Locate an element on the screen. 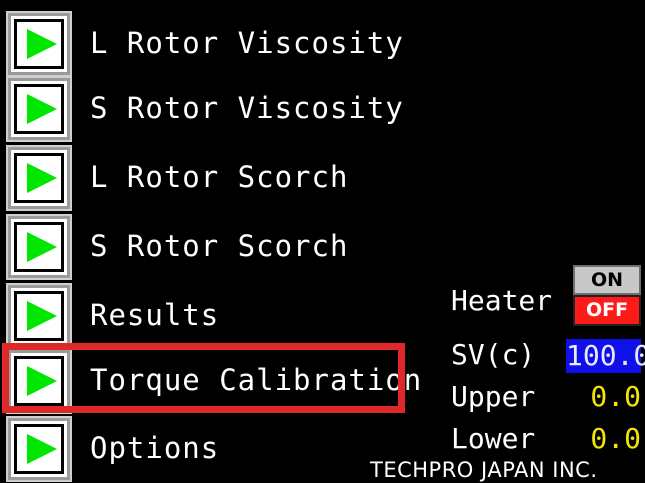  heater-label: Heater is located at coordinates (502, 300).